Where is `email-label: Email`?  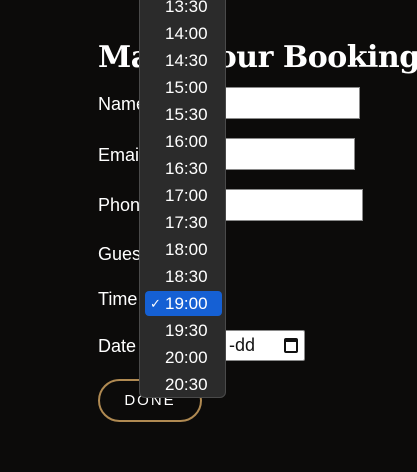 email-label: Email is located at coordinates (121, 155).